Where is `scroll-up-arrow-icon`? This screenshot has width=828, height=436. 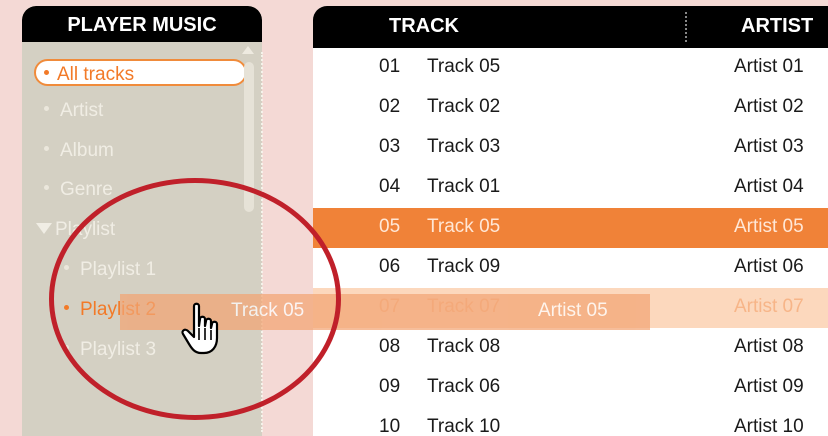 scroll-up-arrow-icon is located at coordinates (248, 50).